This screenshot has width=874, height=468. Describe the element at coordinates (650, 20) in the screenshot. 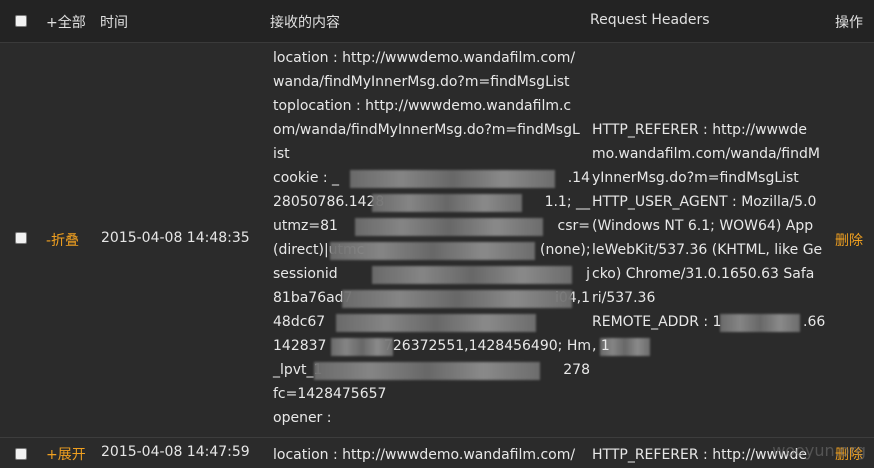

I see `headers-column-header: Request Headers` at that location.